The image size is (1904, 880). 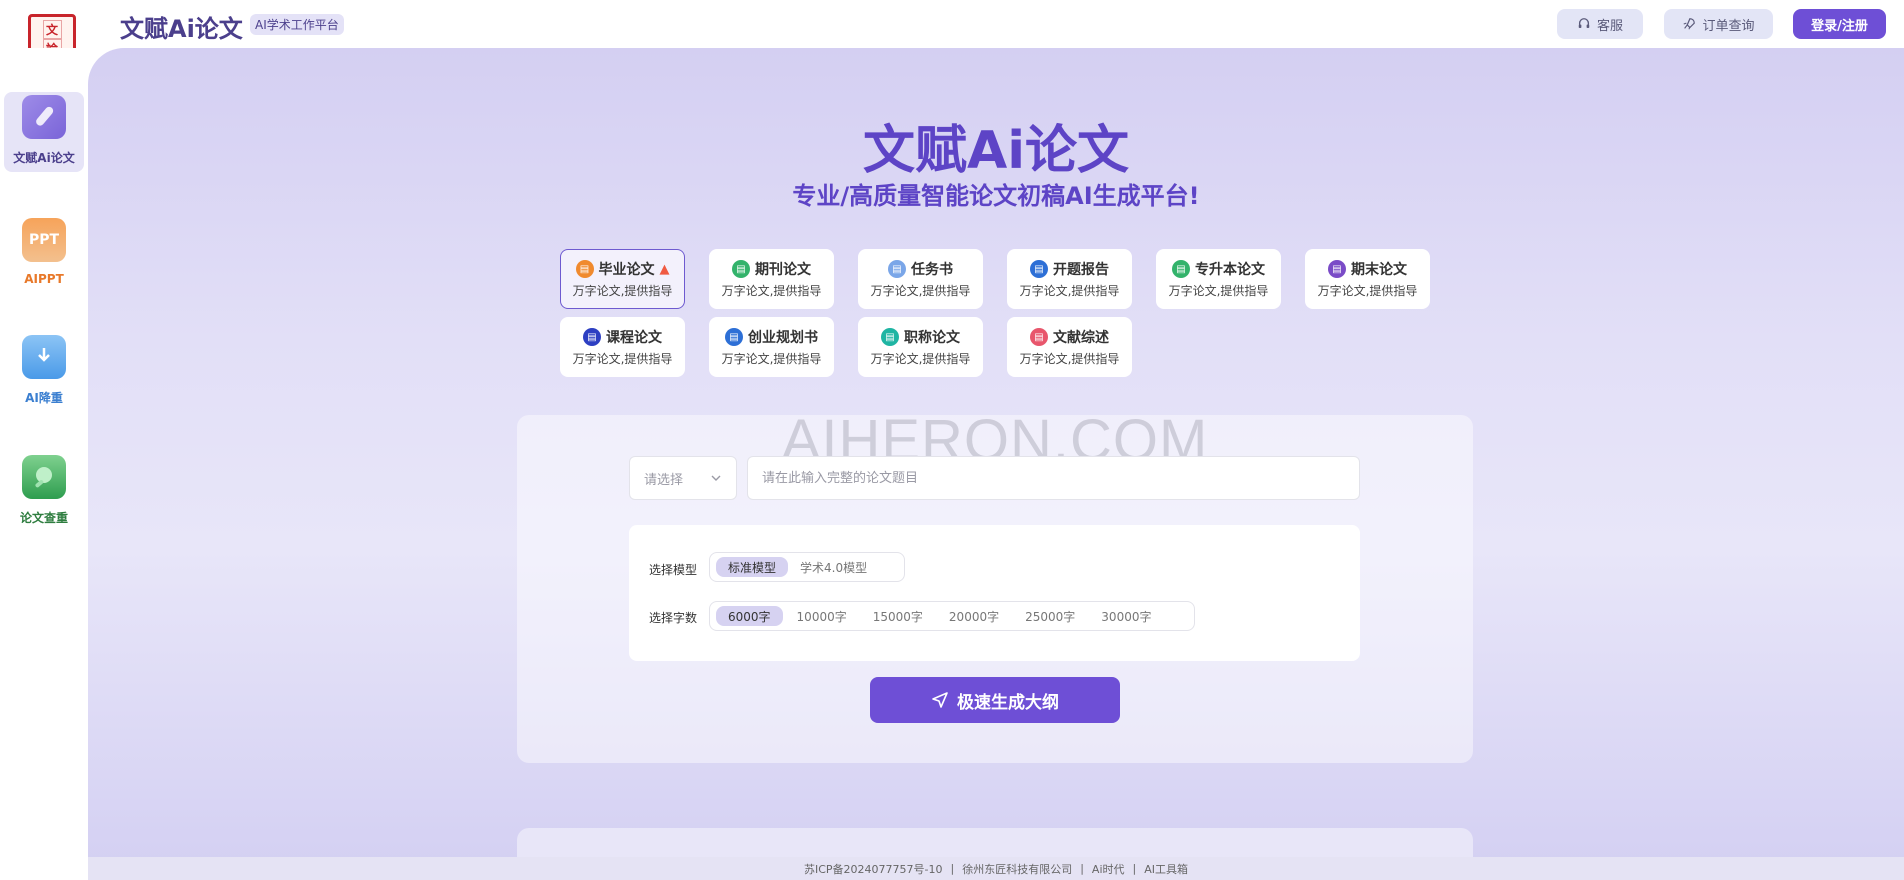 I want to click on sidebar-item-ai-rewrite: AI降重, so click(x=44, y=372).